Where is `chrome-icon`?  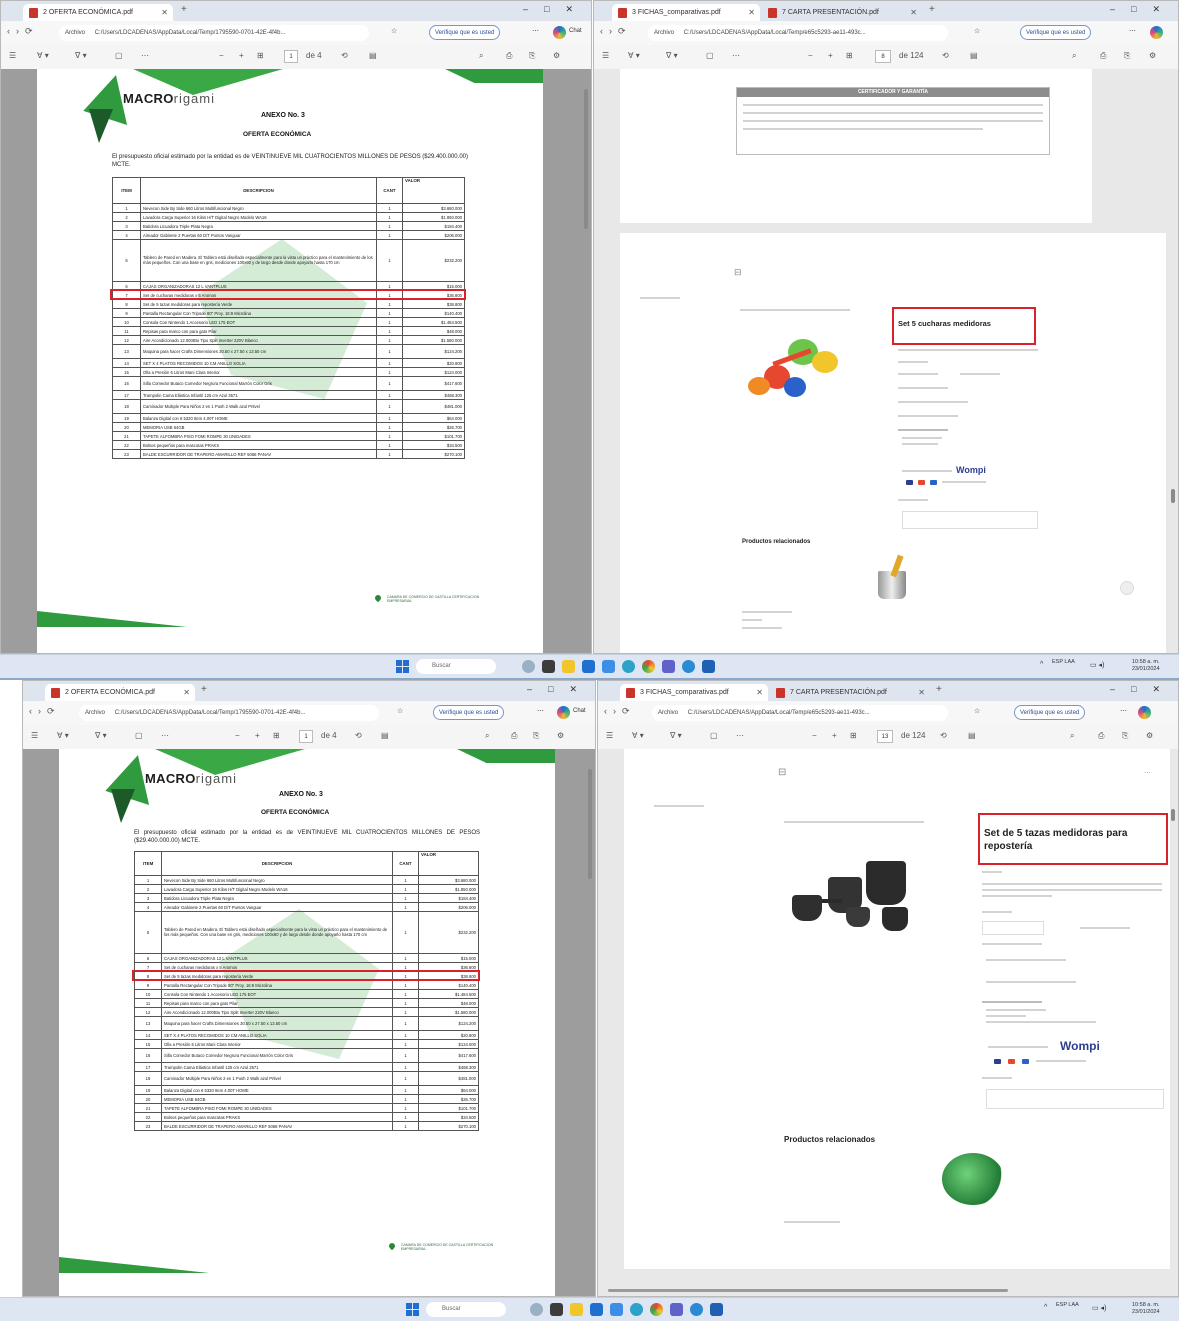
chrome-icon is located at coordinates (656, 1309).